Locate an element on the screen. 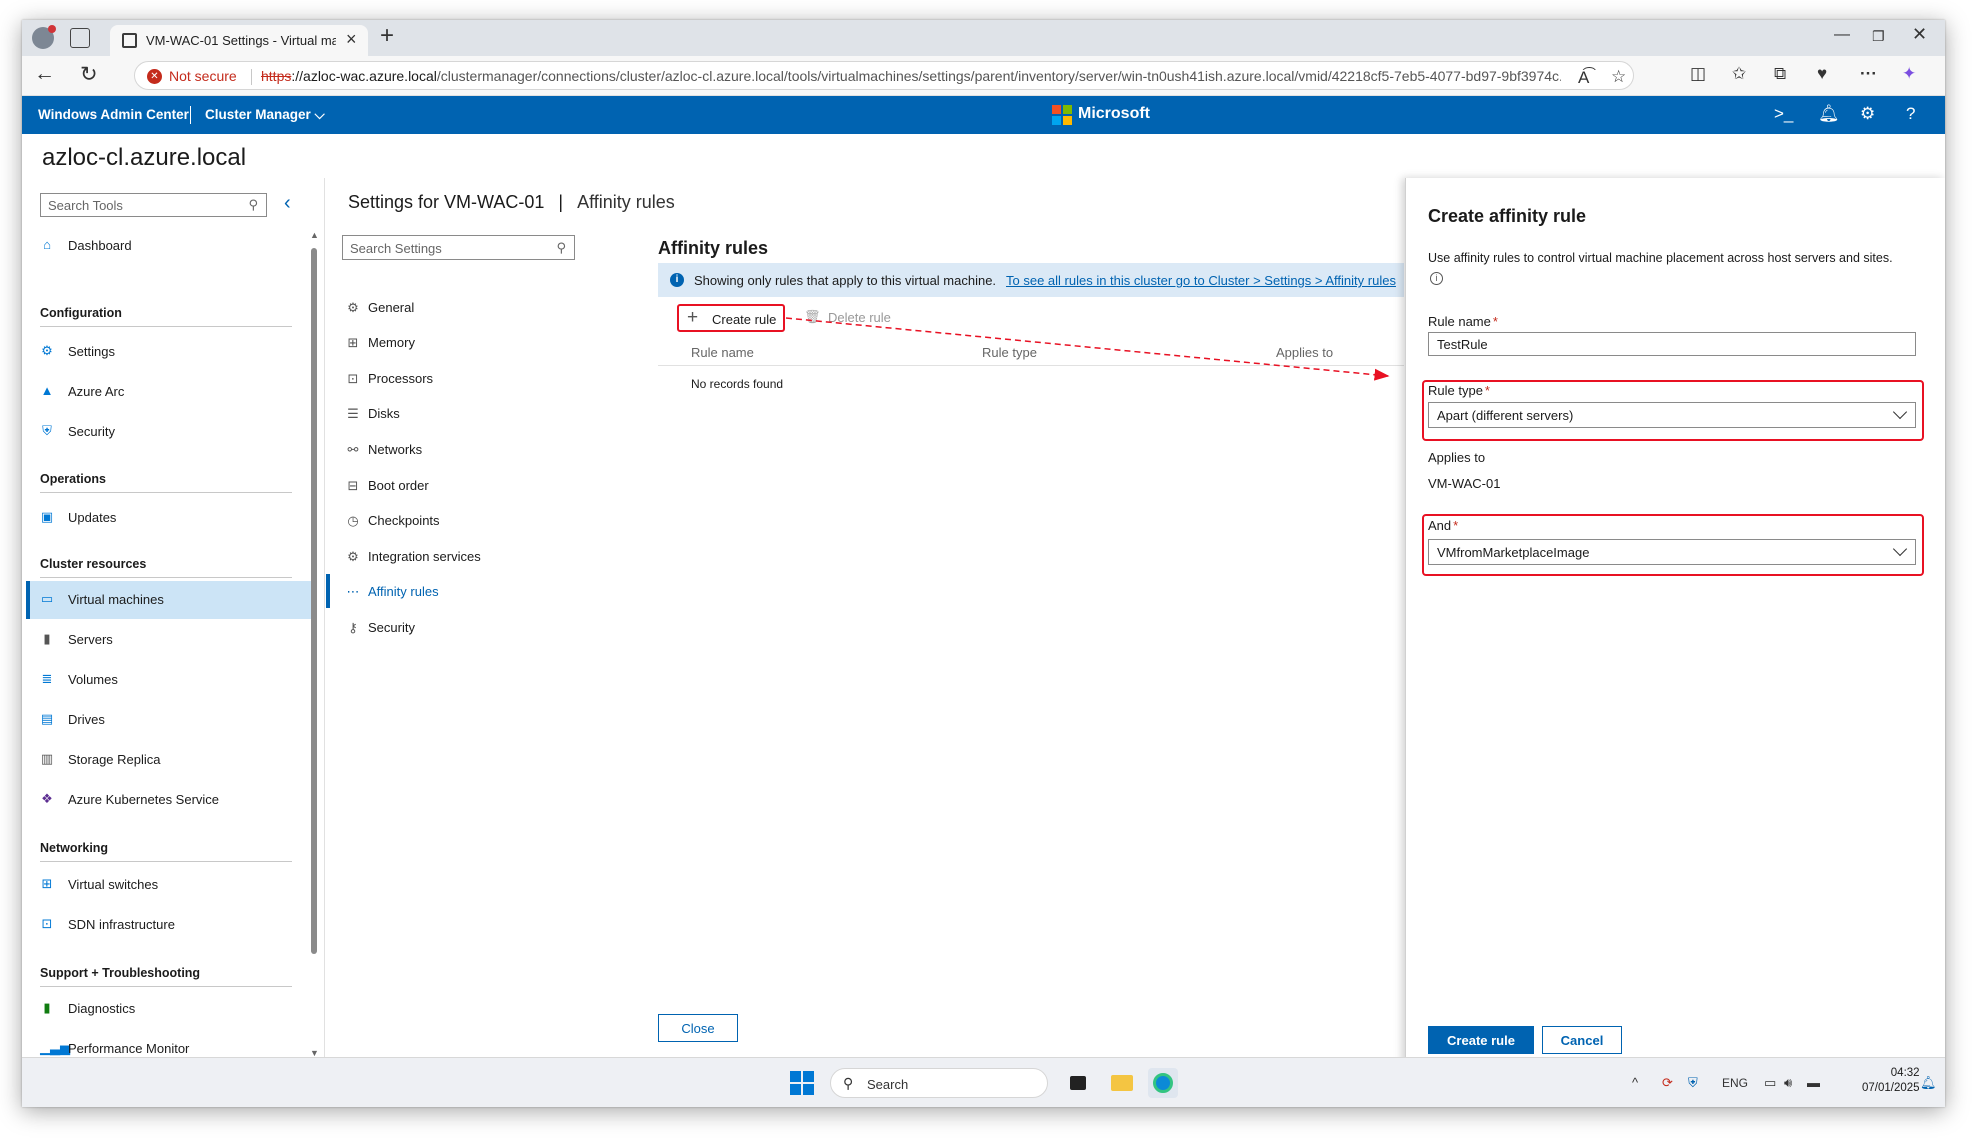 This screenshot has height=1143, width=1984. settings-item-processors: ⊡ Processors is located at coordinates (476, 378).